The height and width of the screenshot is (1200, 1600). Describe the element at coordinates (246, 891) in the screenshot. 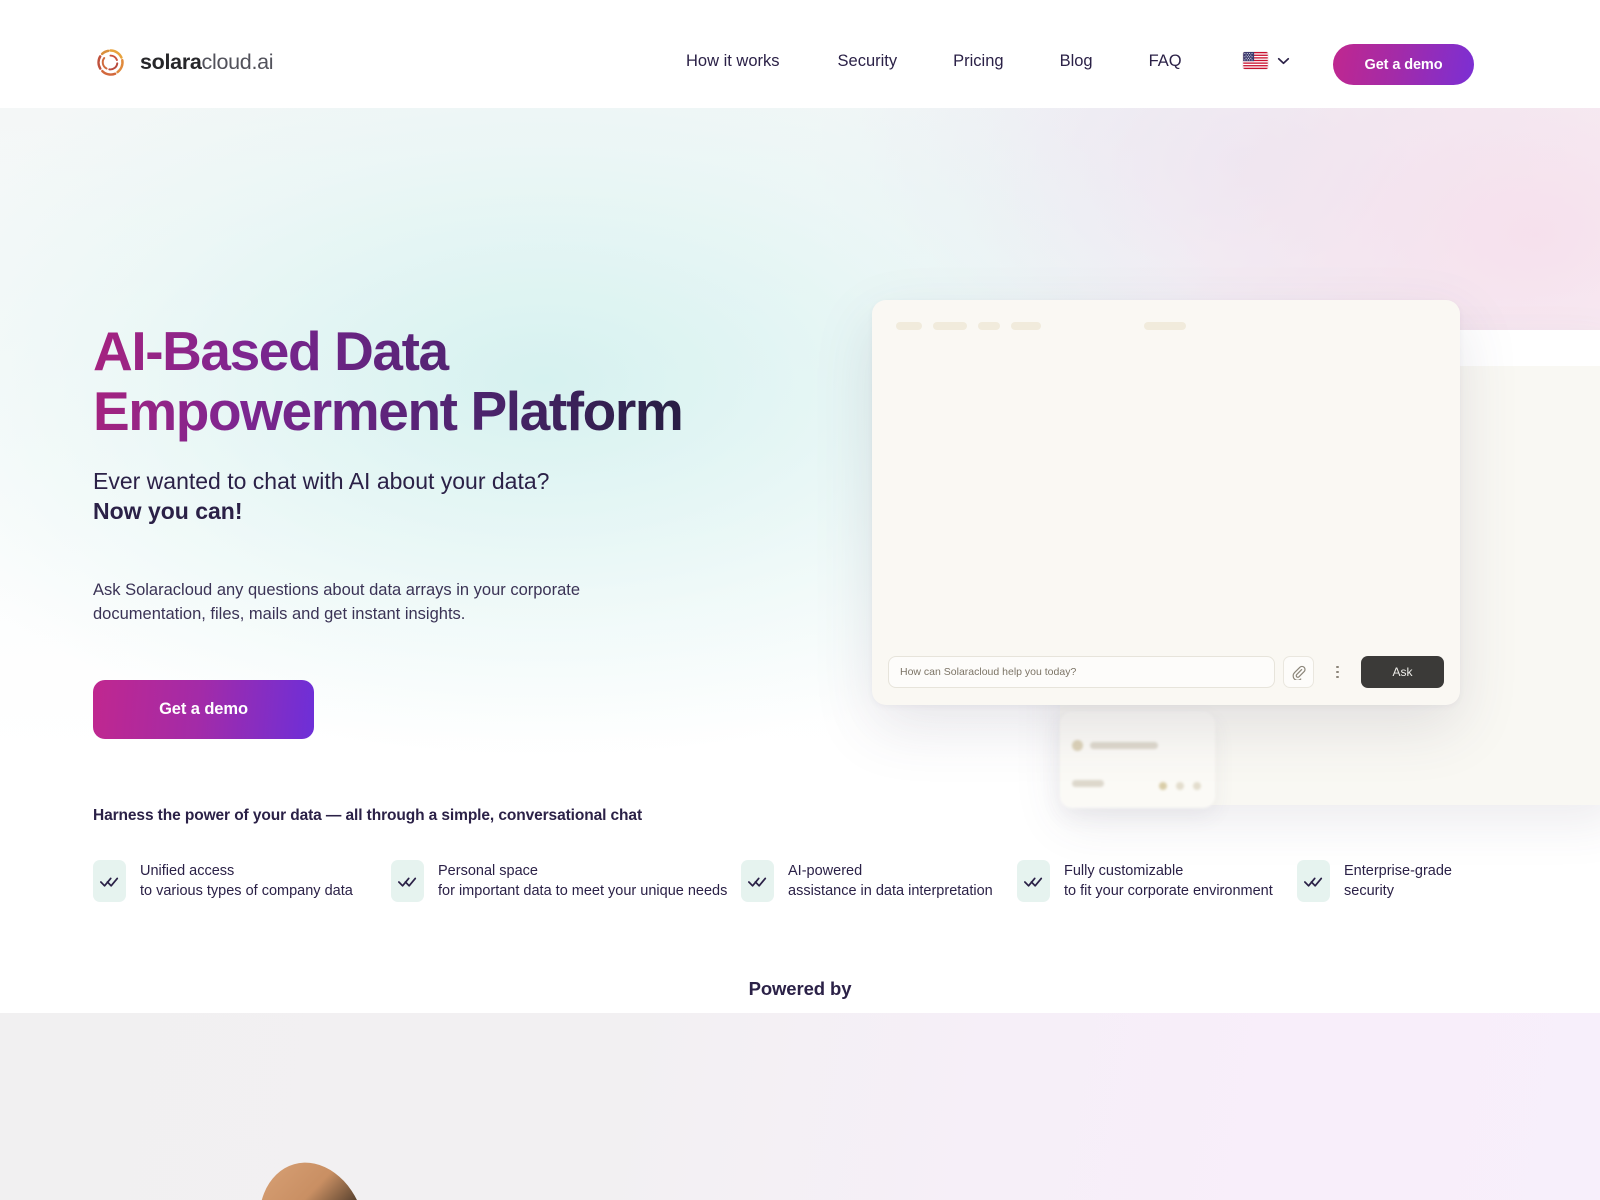

I see `feature-rest: to various types of company data` at that location.